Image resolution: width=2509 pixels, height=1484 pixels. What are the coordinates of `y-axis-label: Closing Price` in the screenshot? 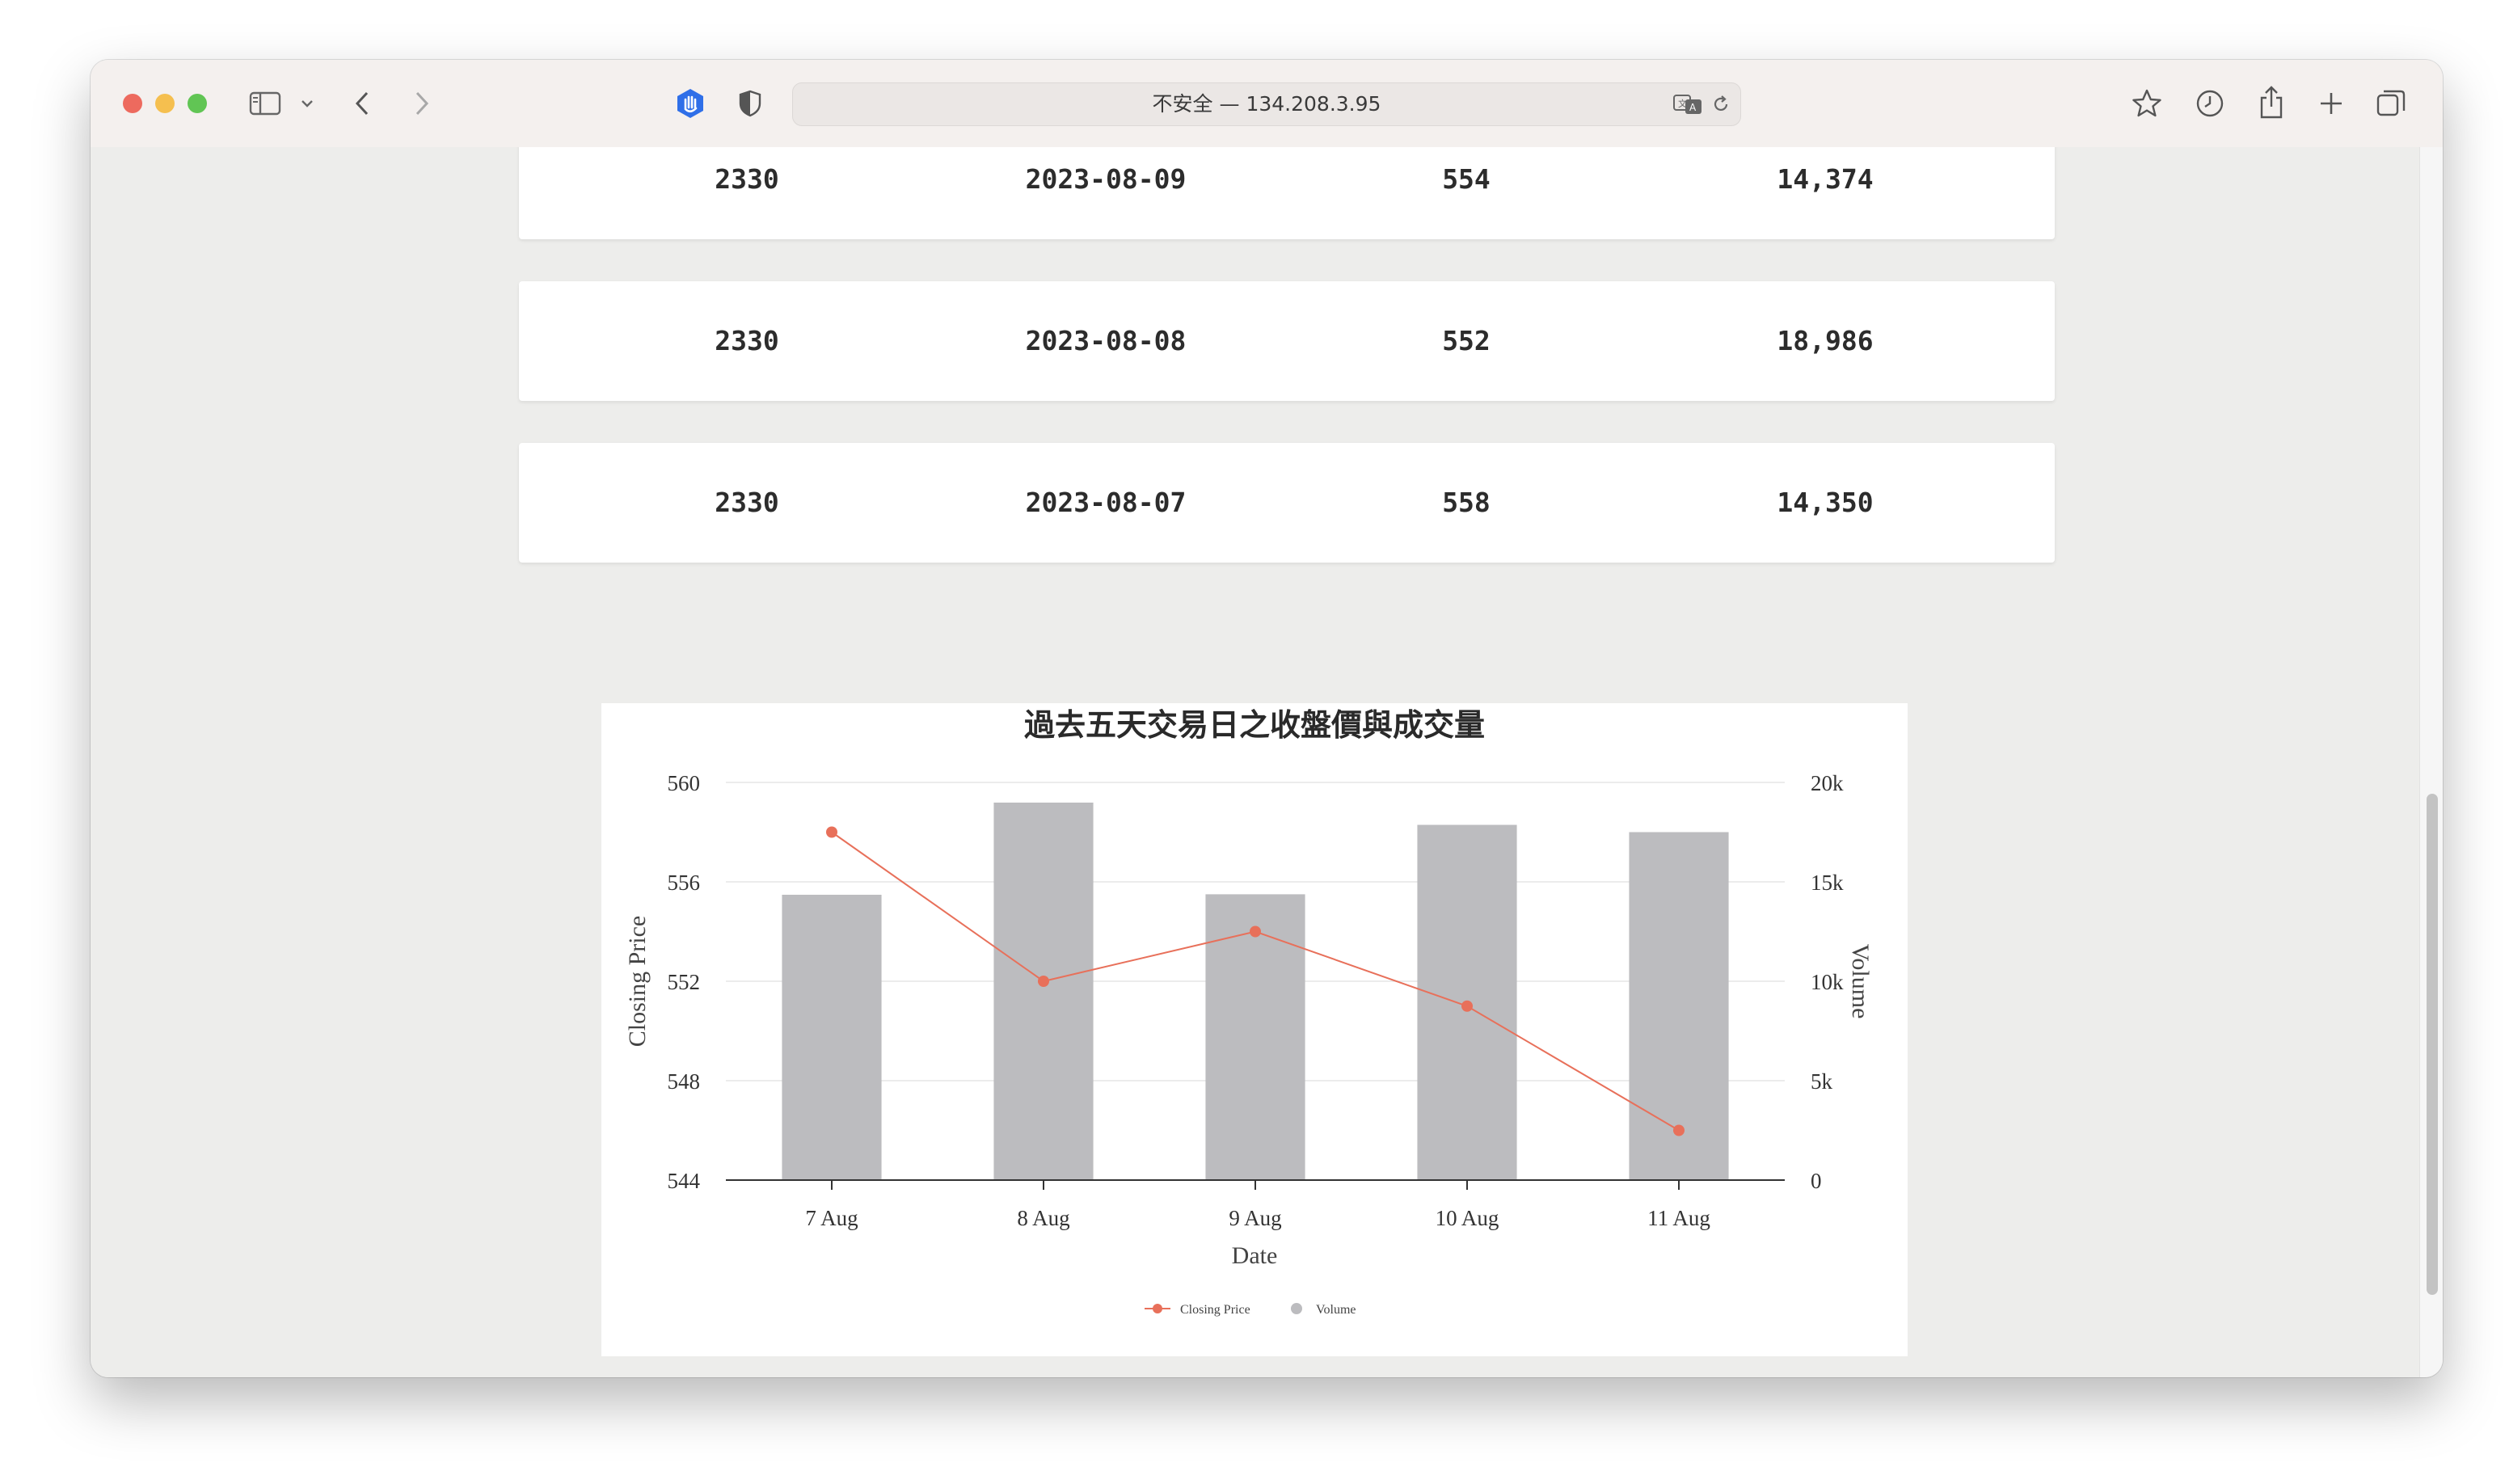 It's located at (637, 982).